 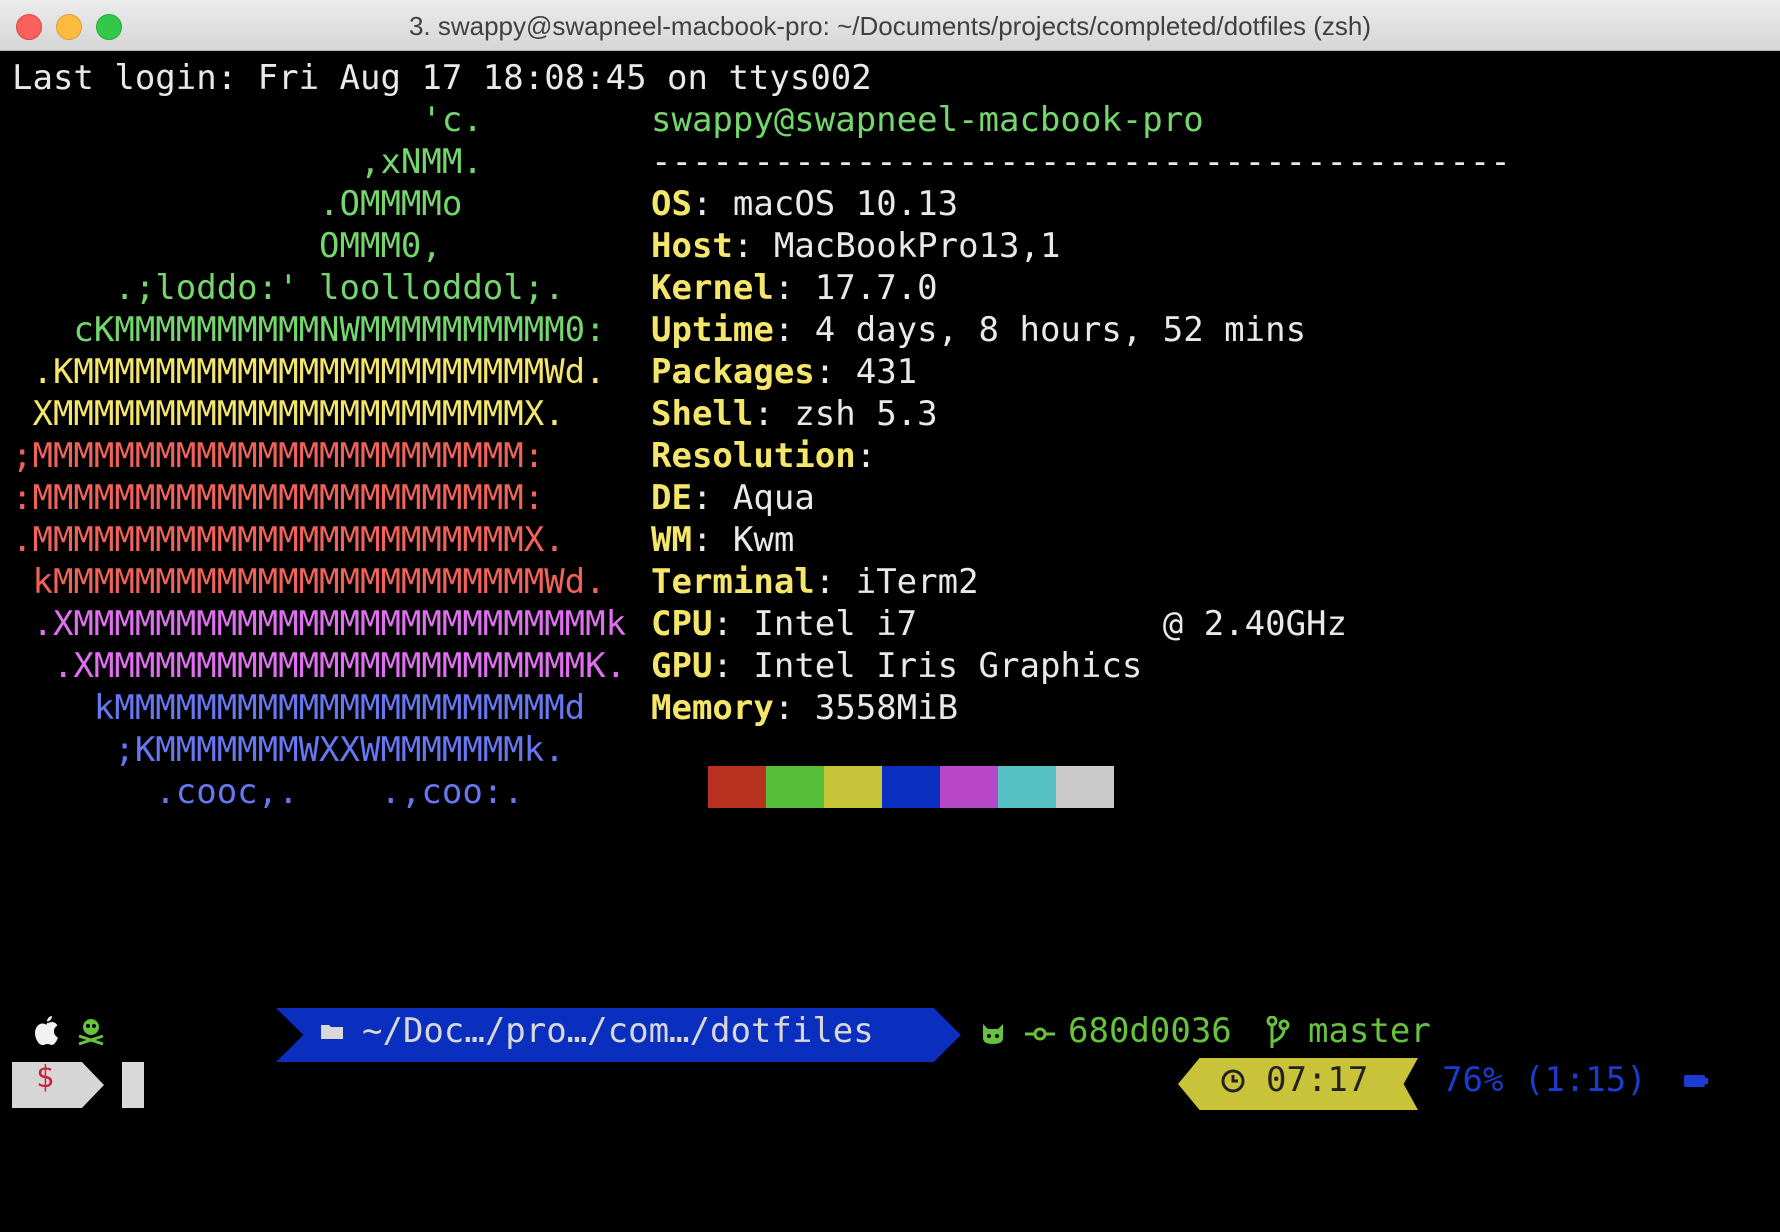 I want to click on ascii-logo-line: XMMMMMMMMMMMMMMMMMMMMMMMX., so click(x=288, y=414).